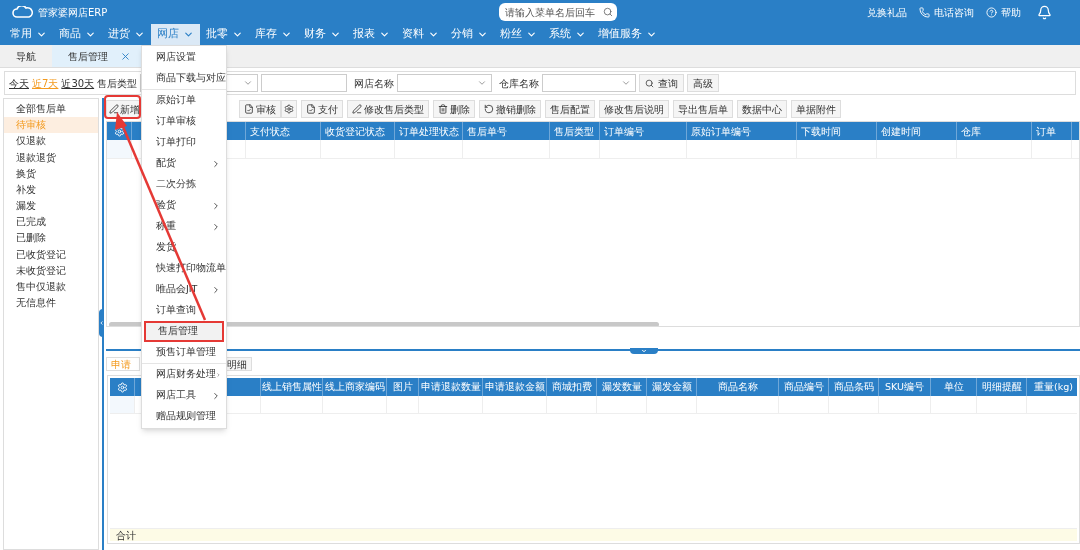  I want to click on main-menu-item: 系统, so click(567, 34).